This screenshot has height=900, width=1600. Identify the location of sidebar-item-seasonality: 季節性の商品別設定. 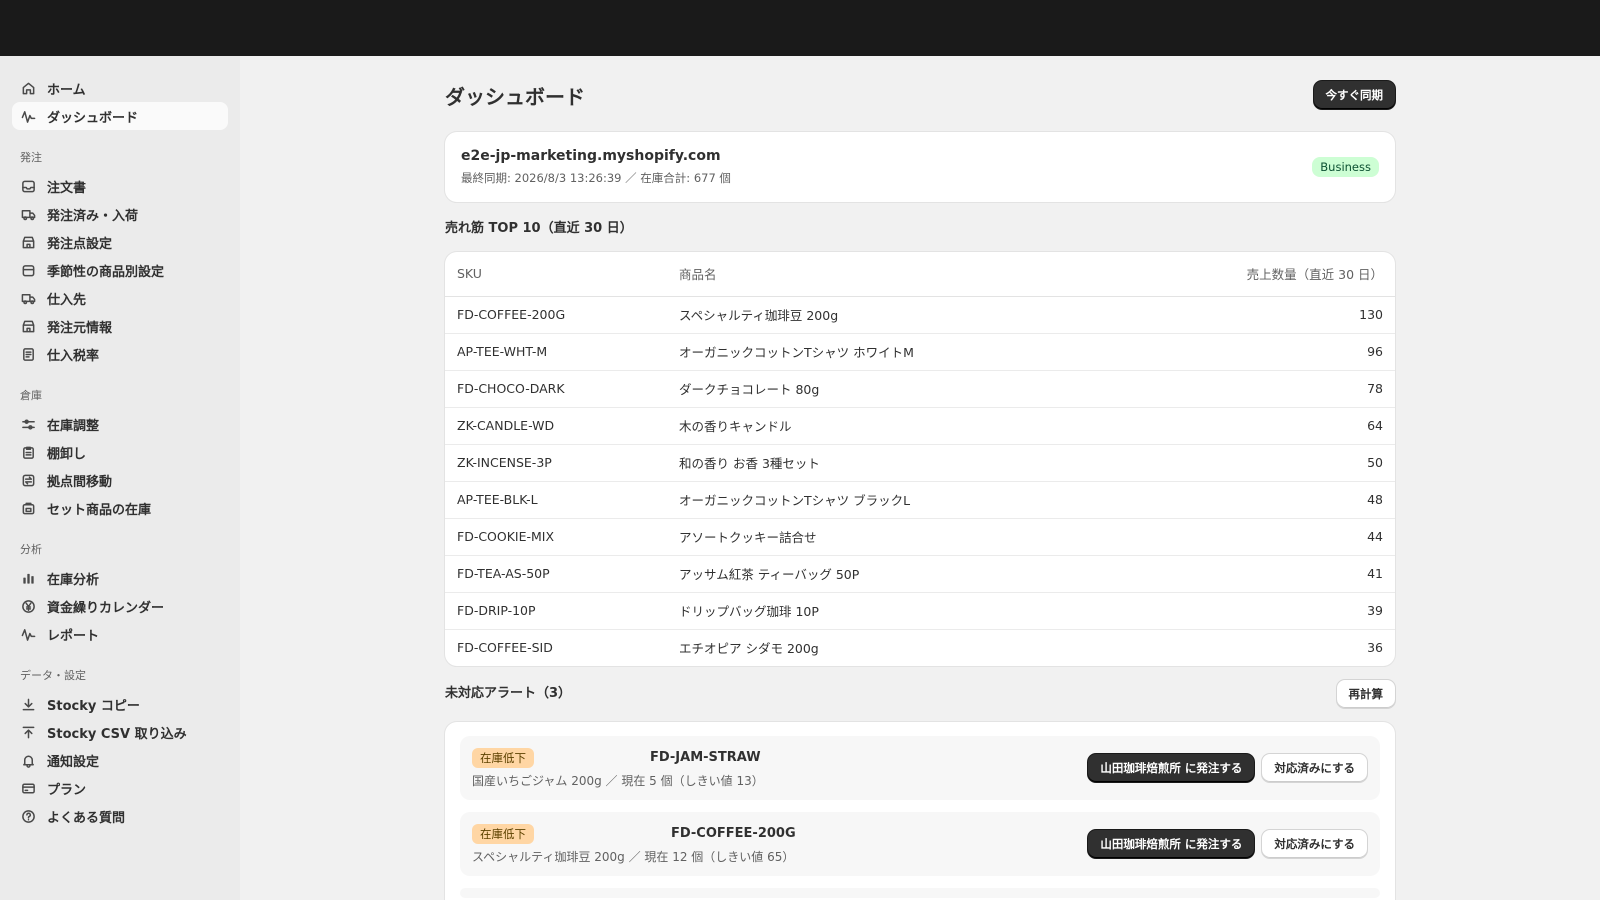
(120, 270).